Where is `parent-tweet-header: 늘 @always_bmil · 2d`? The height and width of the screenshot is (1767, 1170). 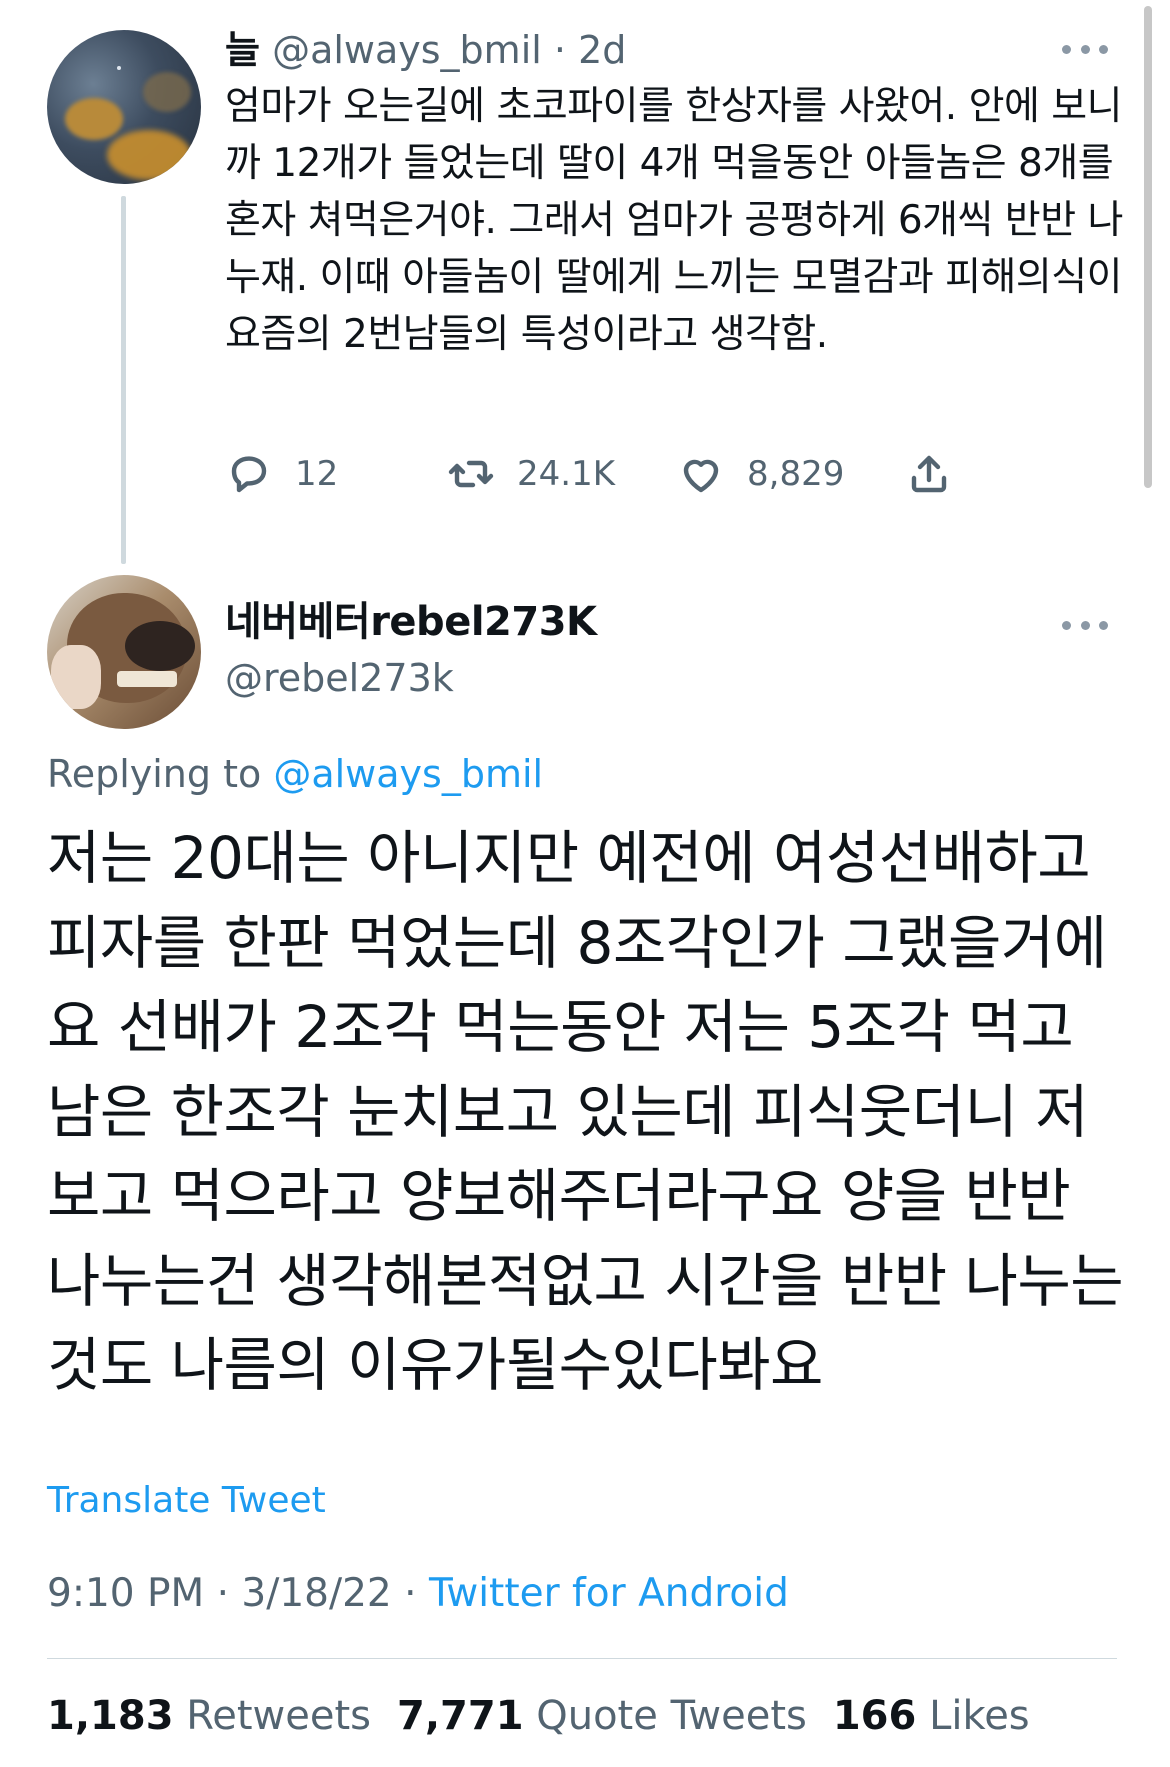
parent-tweet-header: 늘 @always_bmil · 2d is located at coordinates (425, 50).